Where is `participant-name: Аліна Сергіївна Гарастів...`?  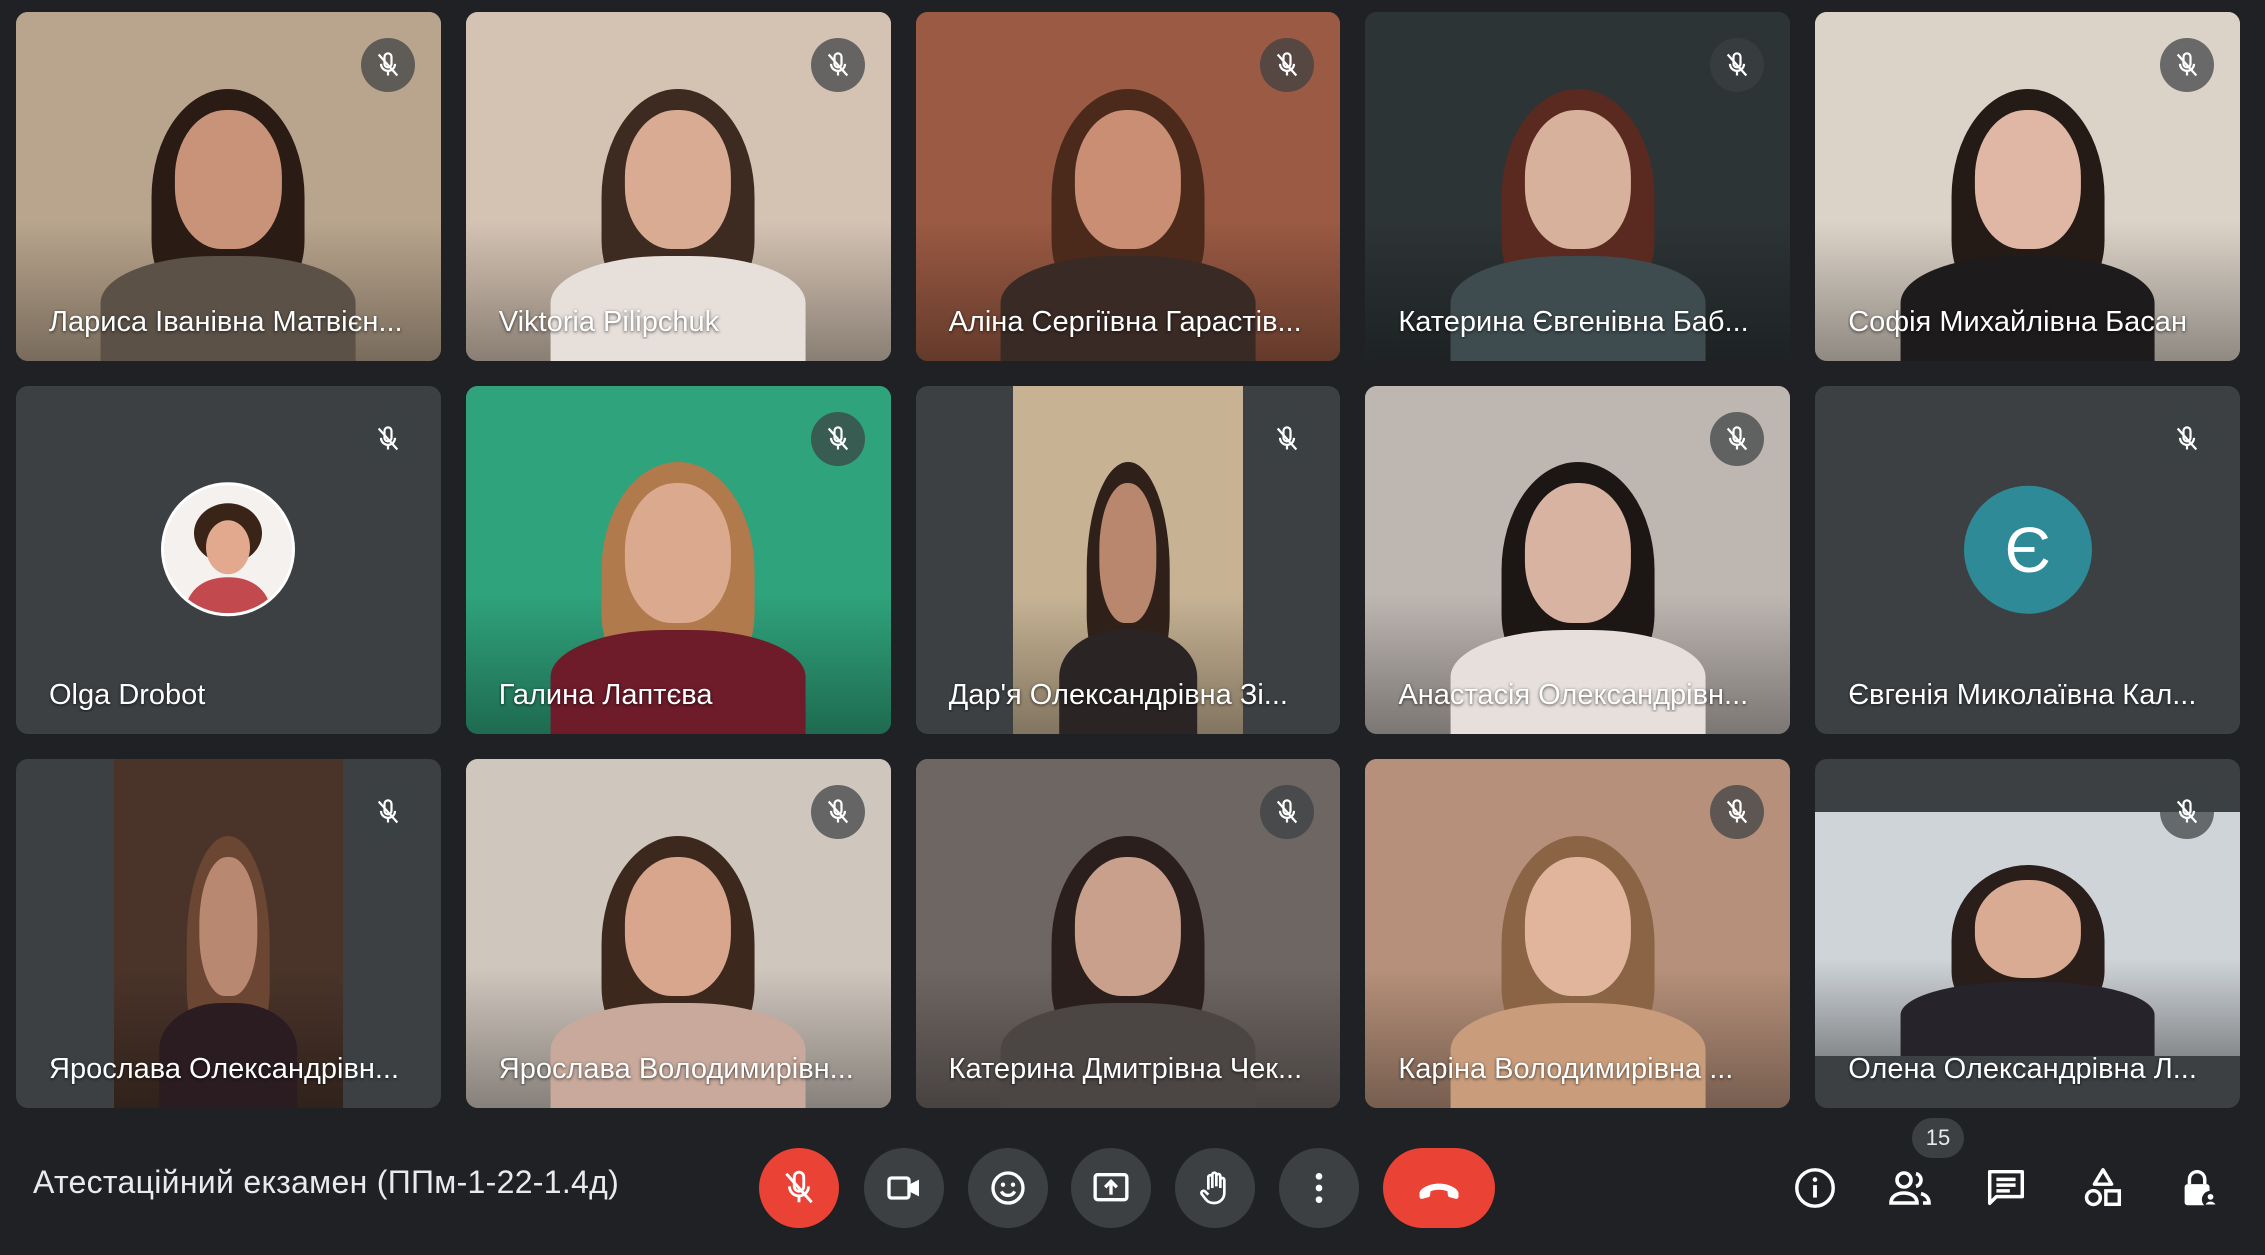
participant-name: Аліна Сергіївна Гарастів... is located at coordinates (1125, 321).